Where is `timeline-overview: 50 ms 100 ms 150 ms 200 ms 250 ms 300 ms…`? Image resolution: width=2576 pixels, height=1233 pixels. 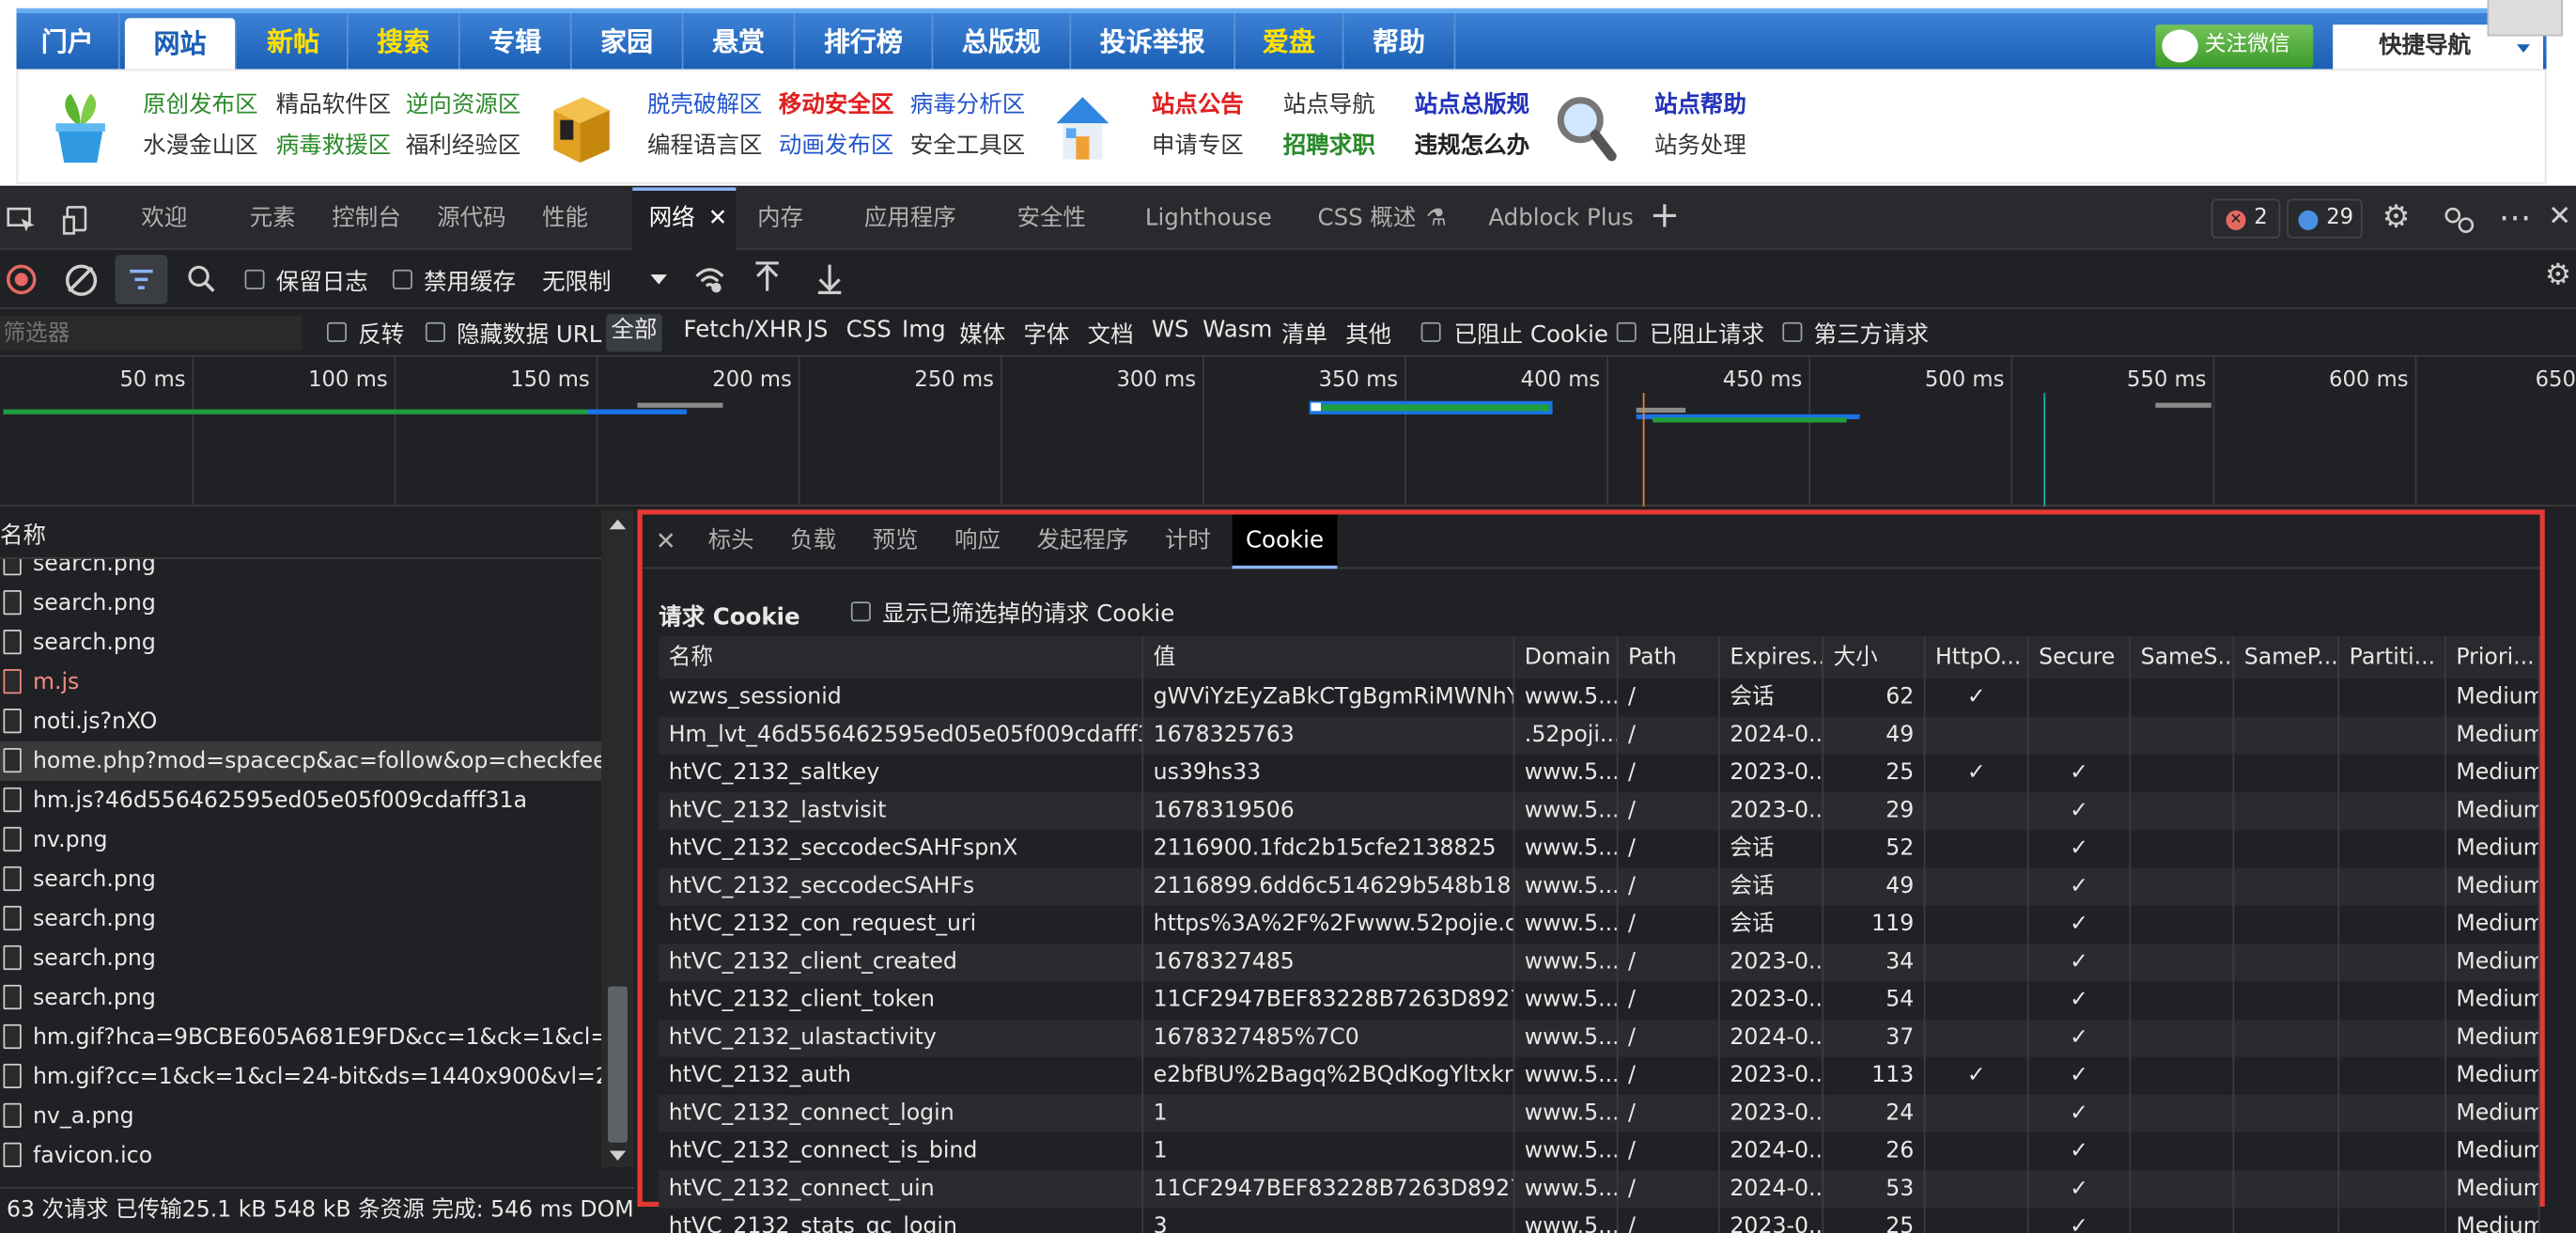 timeline-overview: 50 ms 100 ms 150 ms 200 ms 250 ms 300 ms… is located at coordinates (1288, 431).